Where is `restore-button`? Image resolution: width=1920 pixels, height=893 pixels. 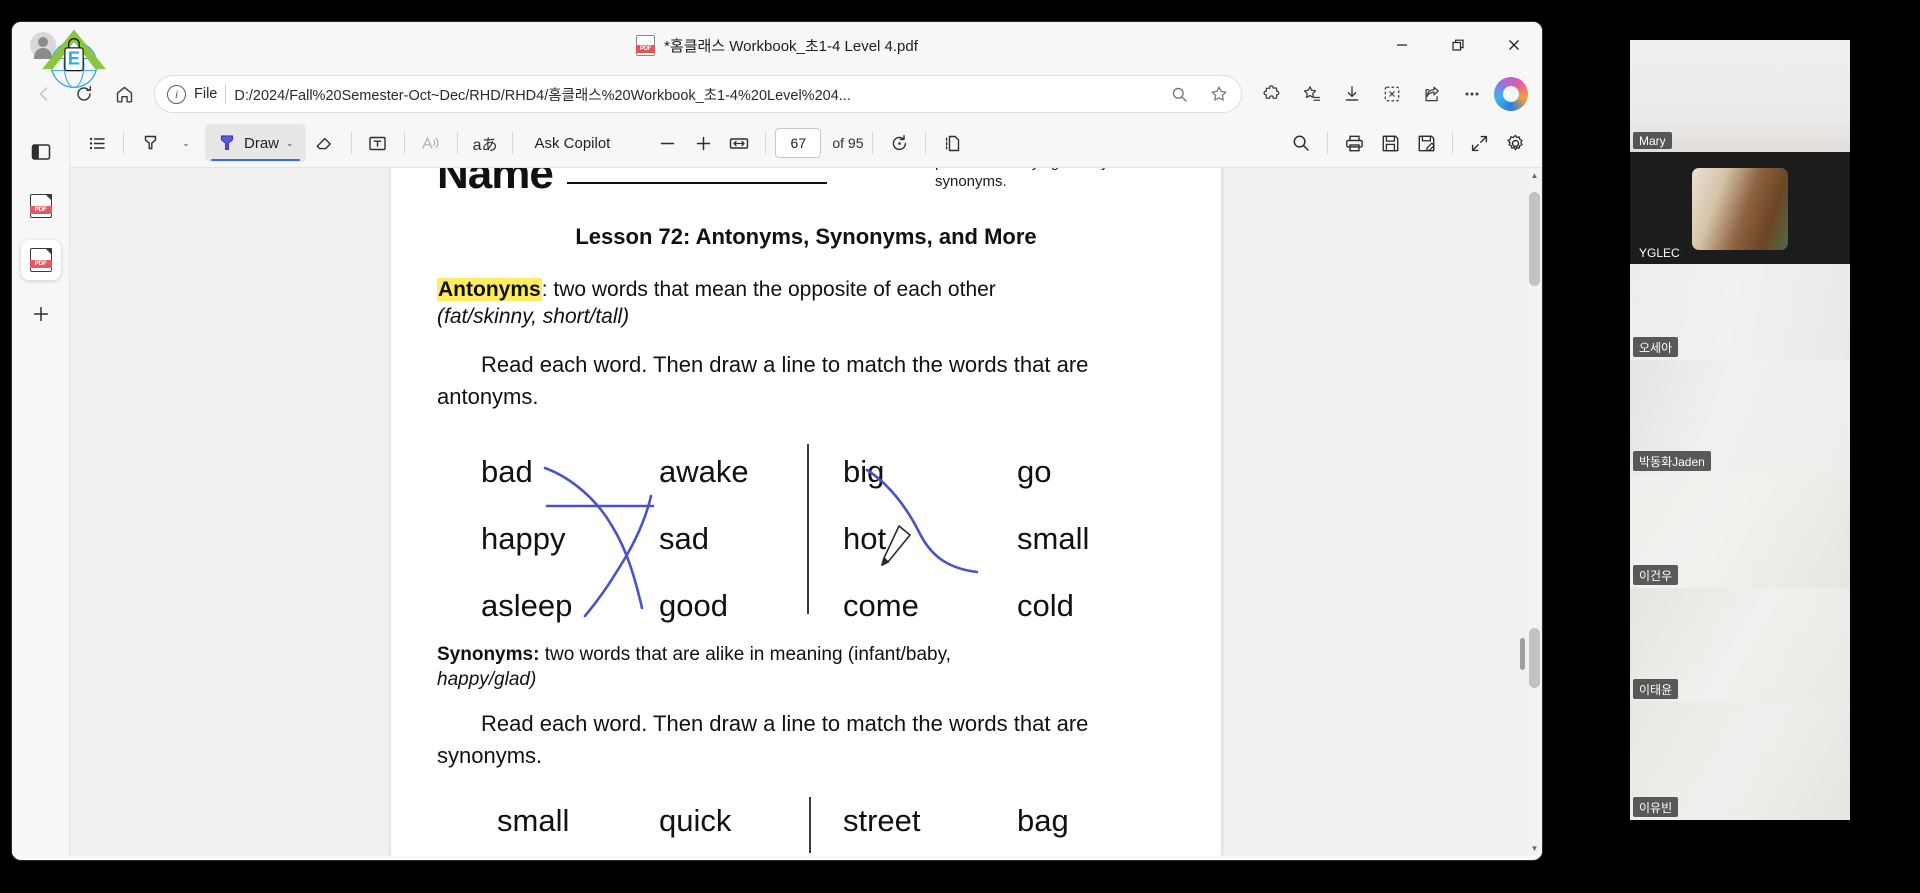
restore-button is located at coordinates (1458, 45).